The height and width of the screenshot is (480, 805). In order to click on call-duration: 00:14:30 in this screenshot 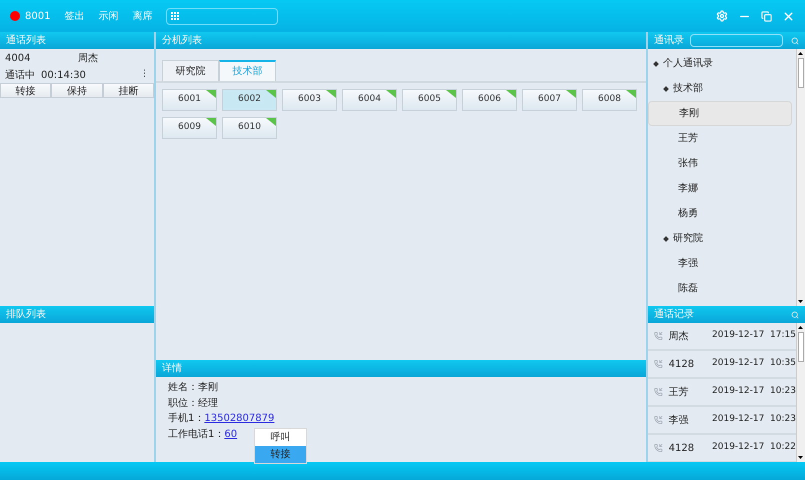, I will do `click(63, 75)`.